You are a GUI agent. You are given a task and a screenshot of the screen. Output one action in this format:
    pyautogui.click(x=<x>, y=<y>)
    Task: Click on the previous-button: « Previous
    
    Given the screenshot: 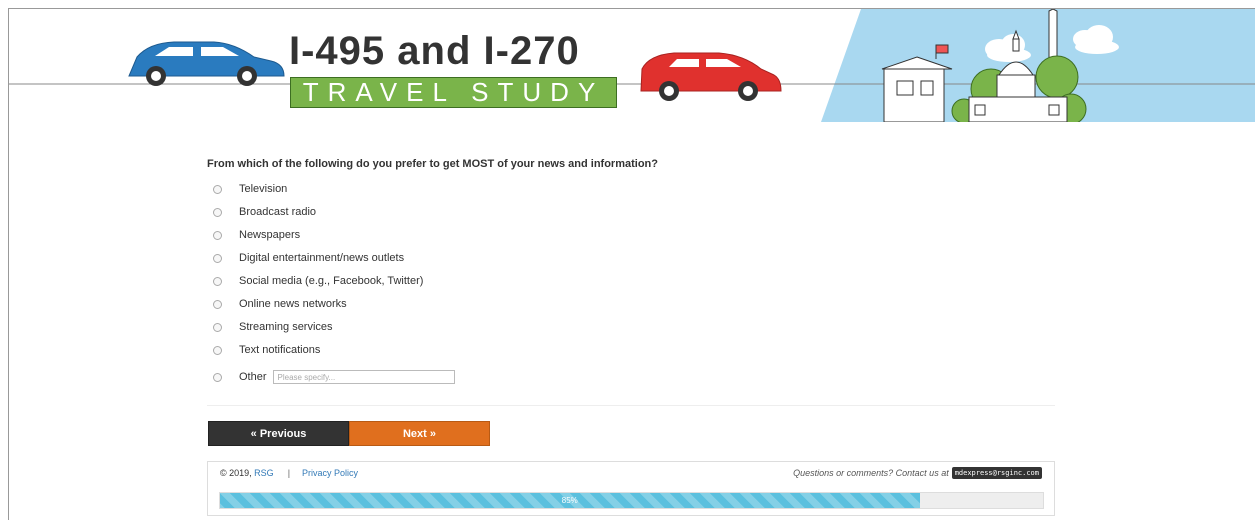 What is the action you would take?
    pyautogui.click(x=278, y=433)
    